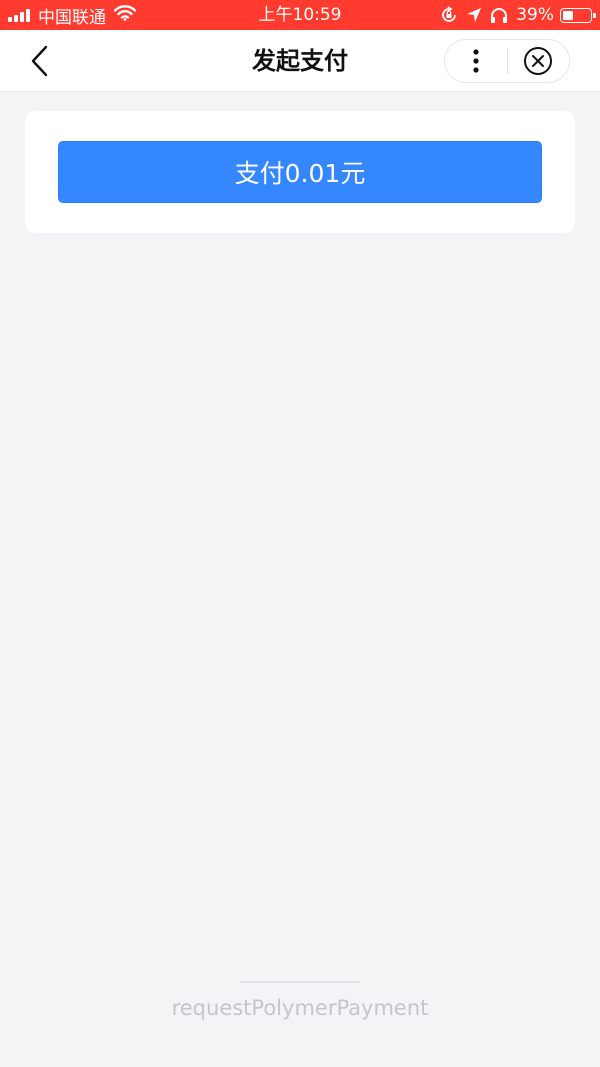 This screenshot has height=1067, width=600. What do you see at coordinates (300, 1008) in the screenshot?
I see `api-name-label: requestPolymerPayment` at bounding box center [300, 1008].